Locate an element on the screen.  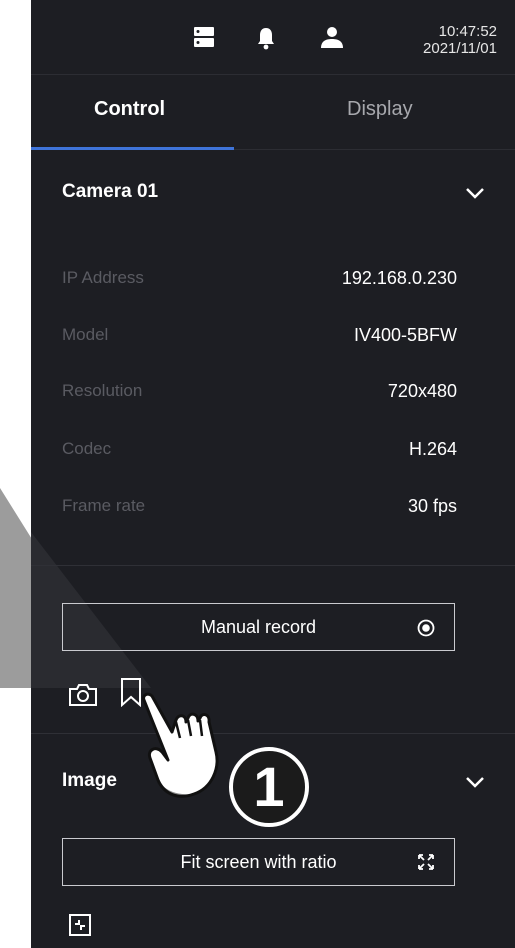
info-label: Frame rate is located at coordinates (104, 505).